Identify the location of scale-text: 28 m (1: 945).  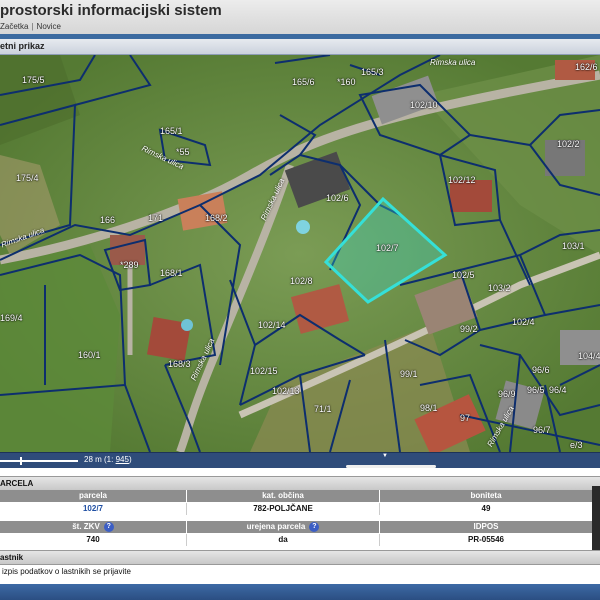
(108, 459).